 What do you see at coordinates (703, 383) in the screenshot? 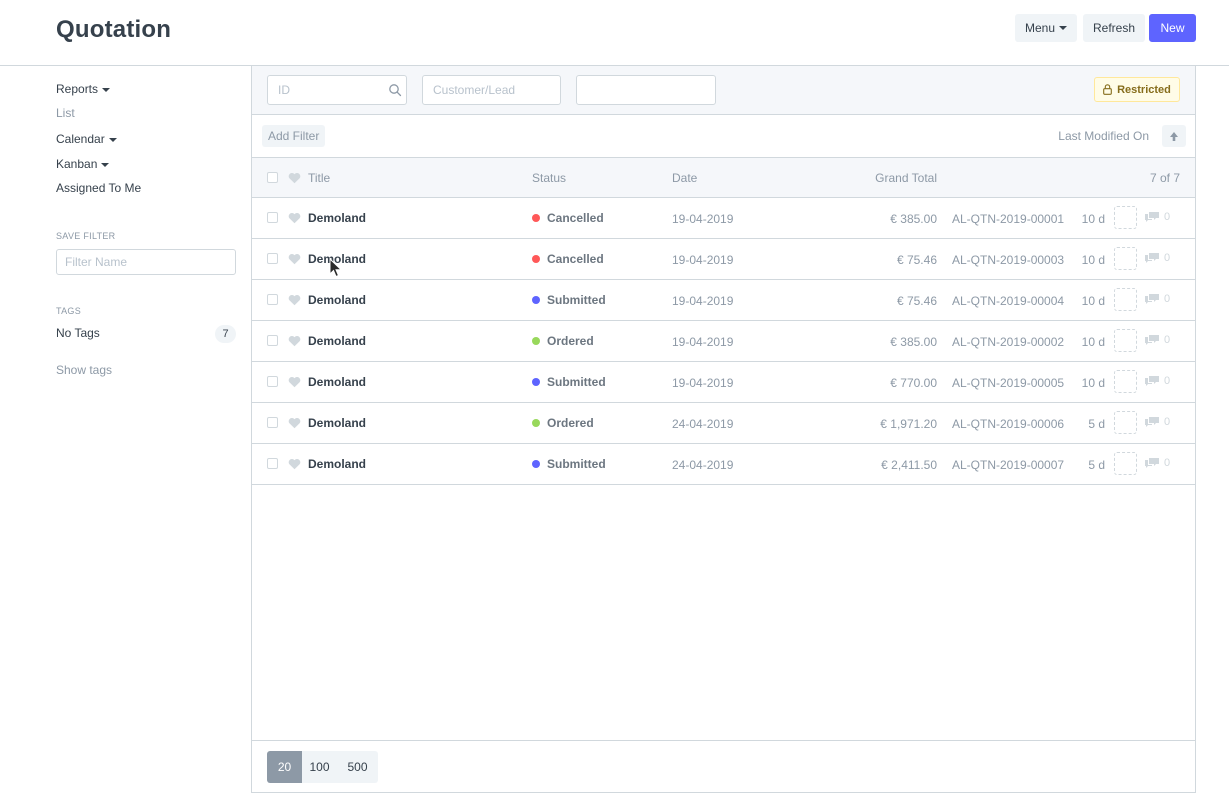
I see `row-date: 19-04-2019` at bounding box center [703, 383].